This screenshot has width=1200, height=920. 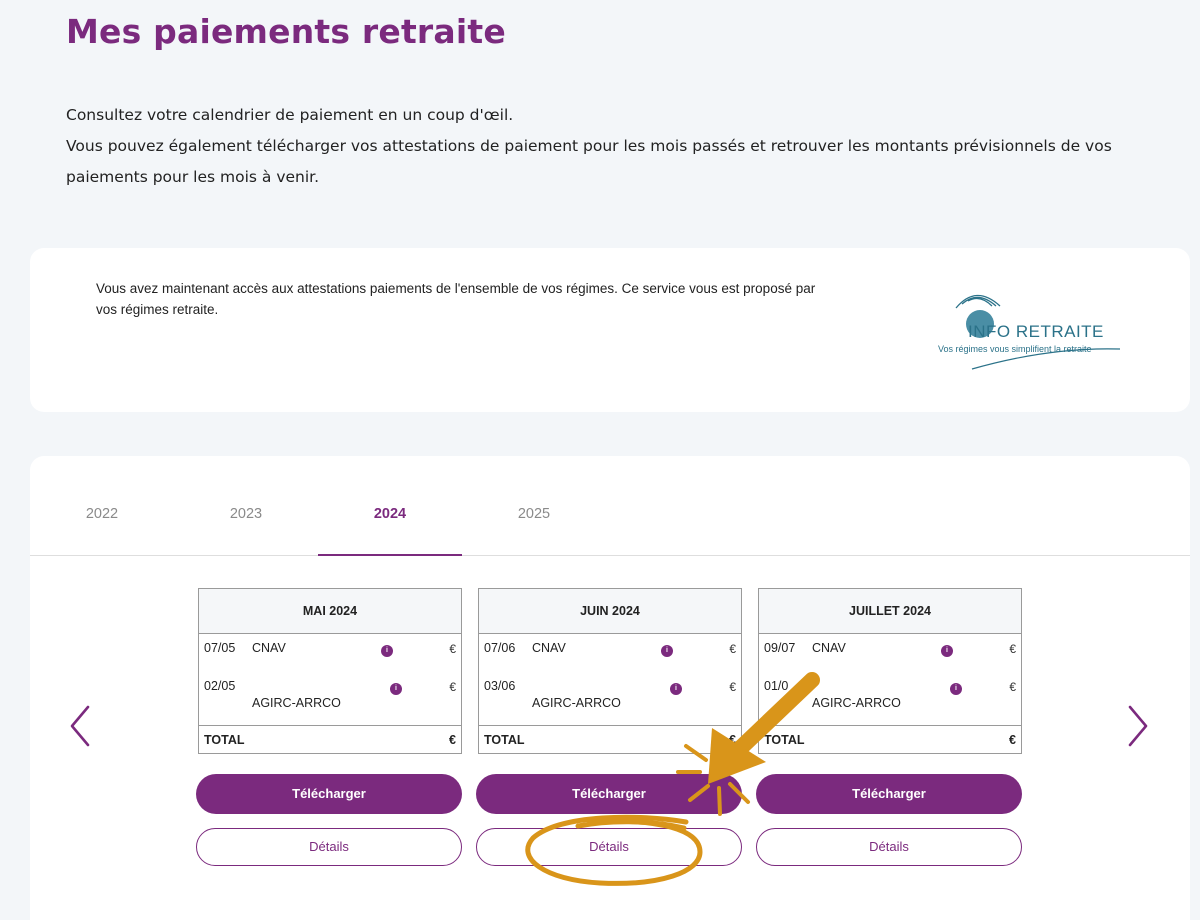 I want to click on chevron-left-icon, so click(x=79, y=726).